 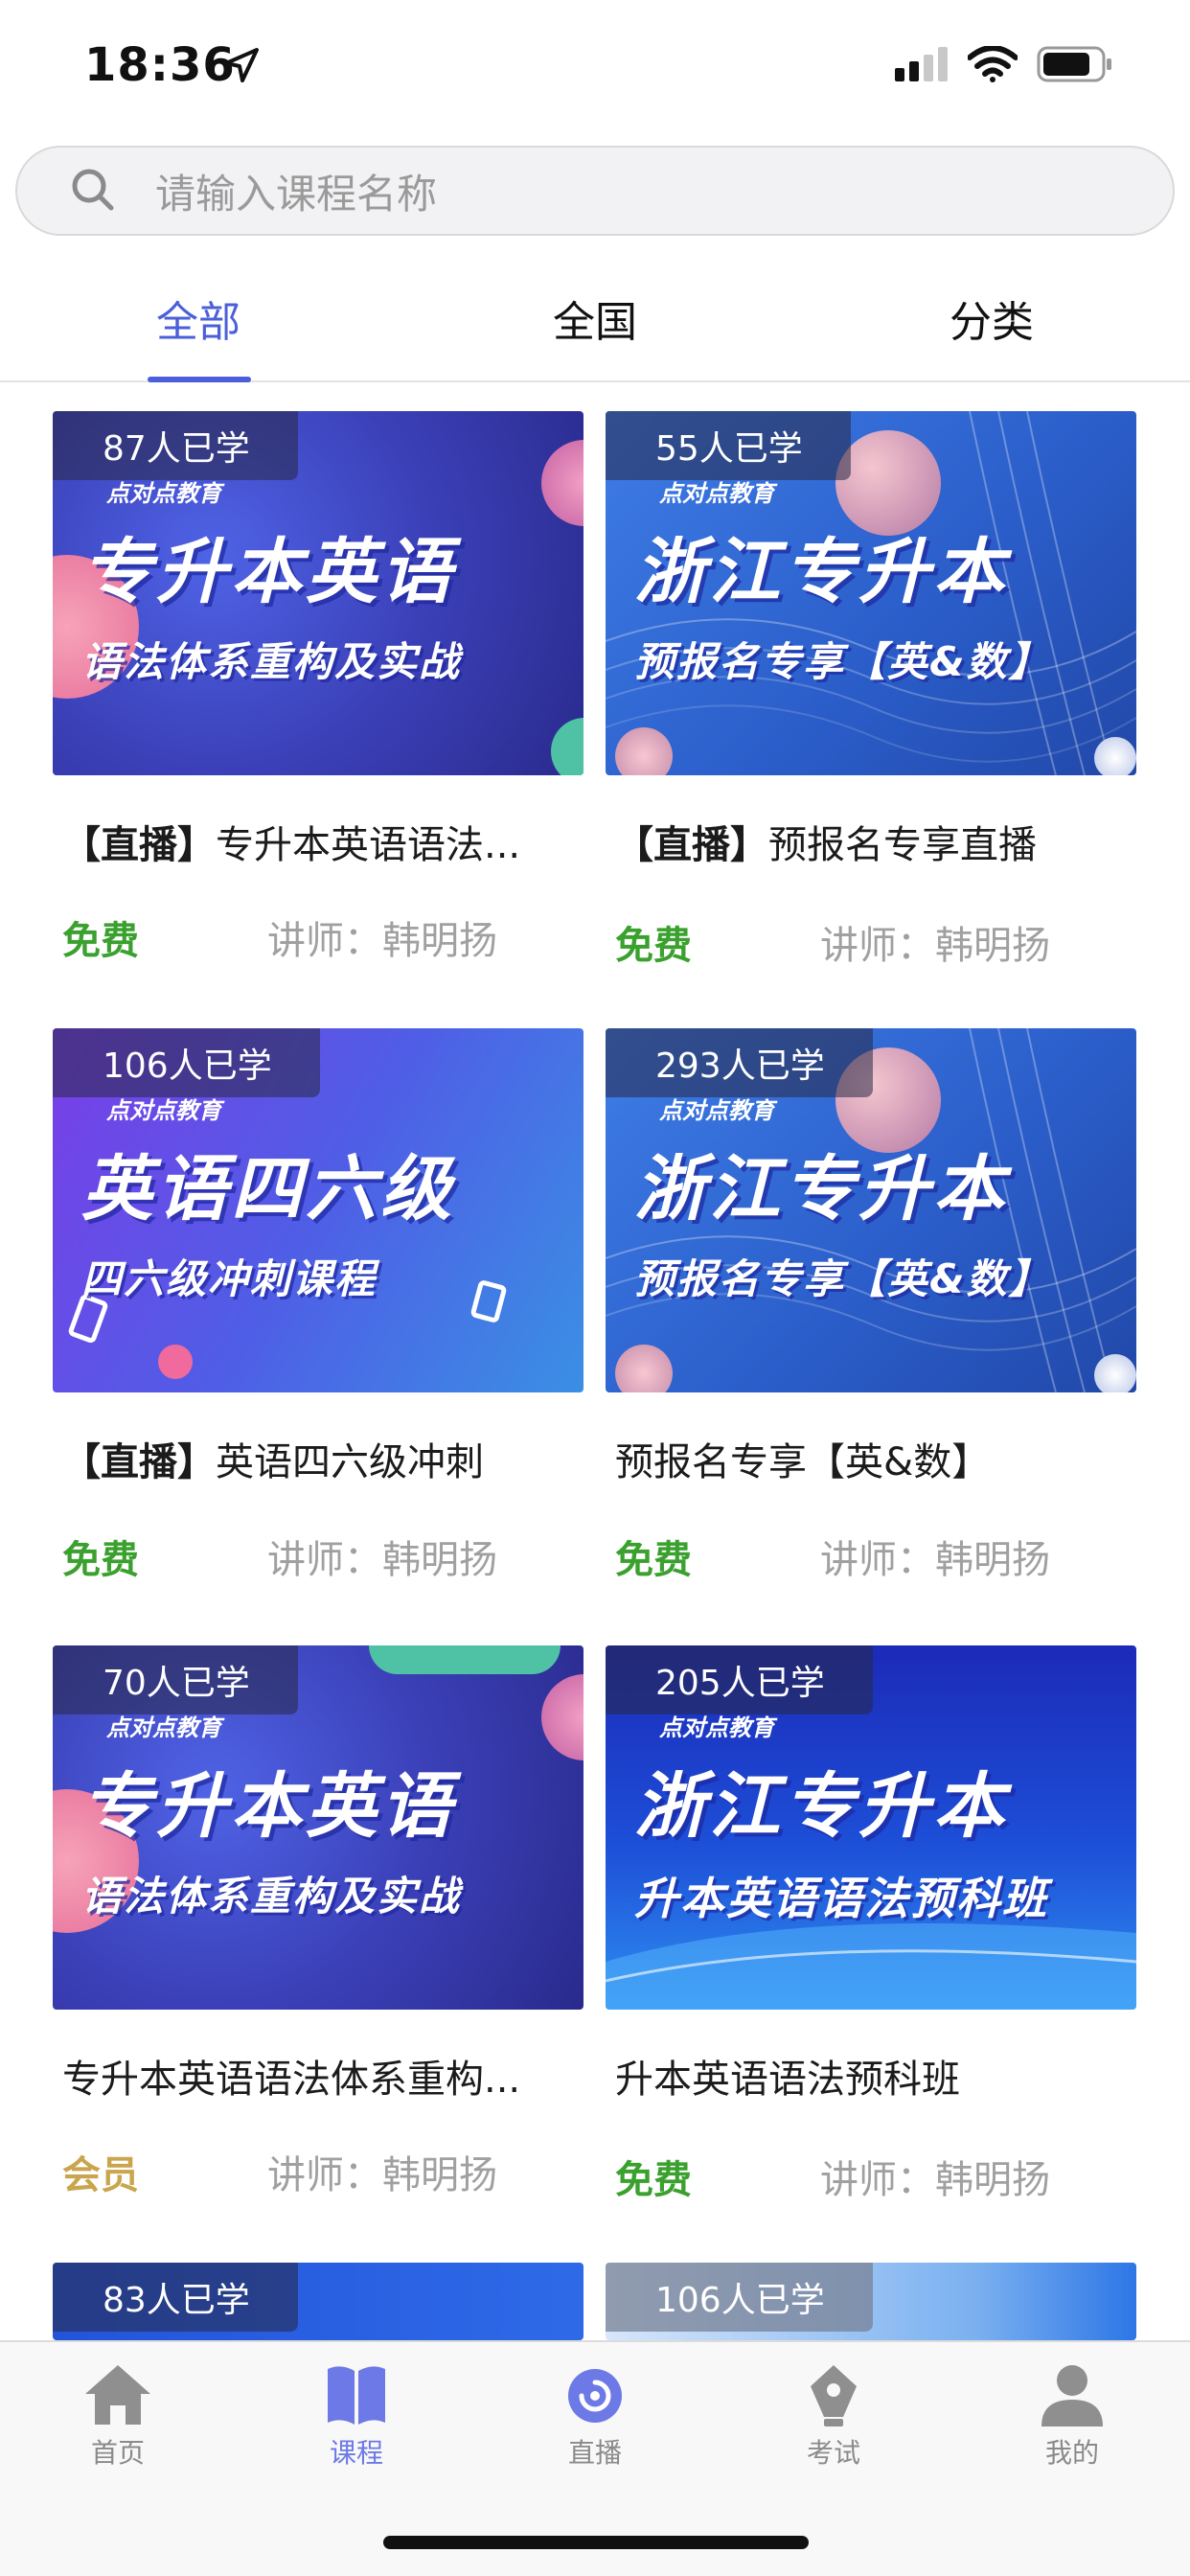 What do you see at coordinates (740, 1062) in the screenshot?
I see `learner-count-badge: 293人已学` at bounding box center [740, 1062].